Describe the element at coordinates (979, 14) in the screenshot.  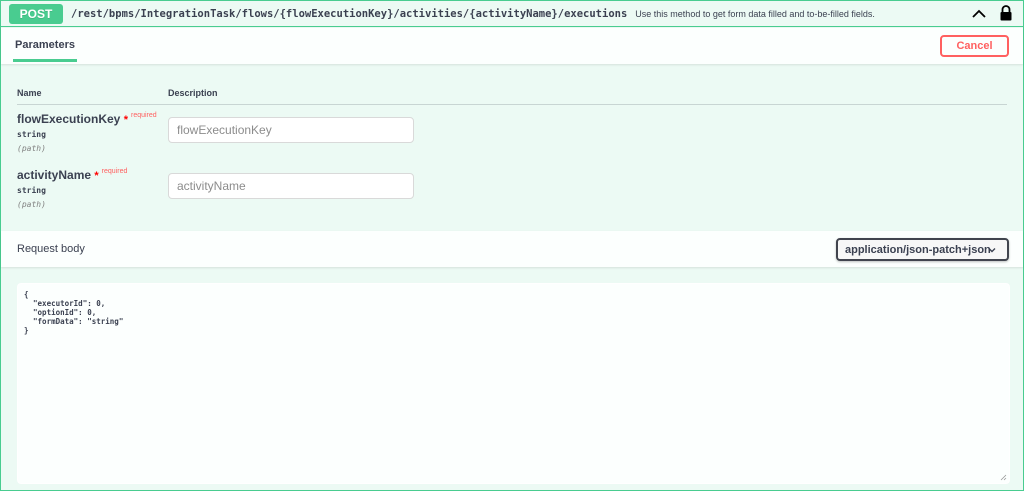
I see `chevron-up-icon` at that location.